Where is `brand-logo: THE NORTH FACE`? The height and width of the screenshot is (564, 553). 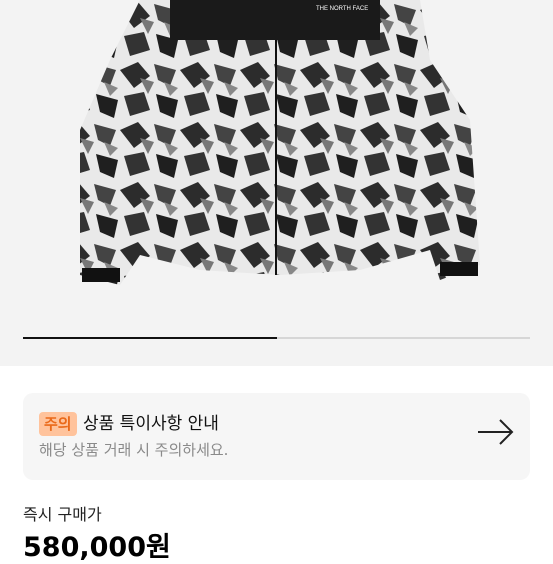 brand-logo: THE NORTH FACE is located at coordinates (342, 9).